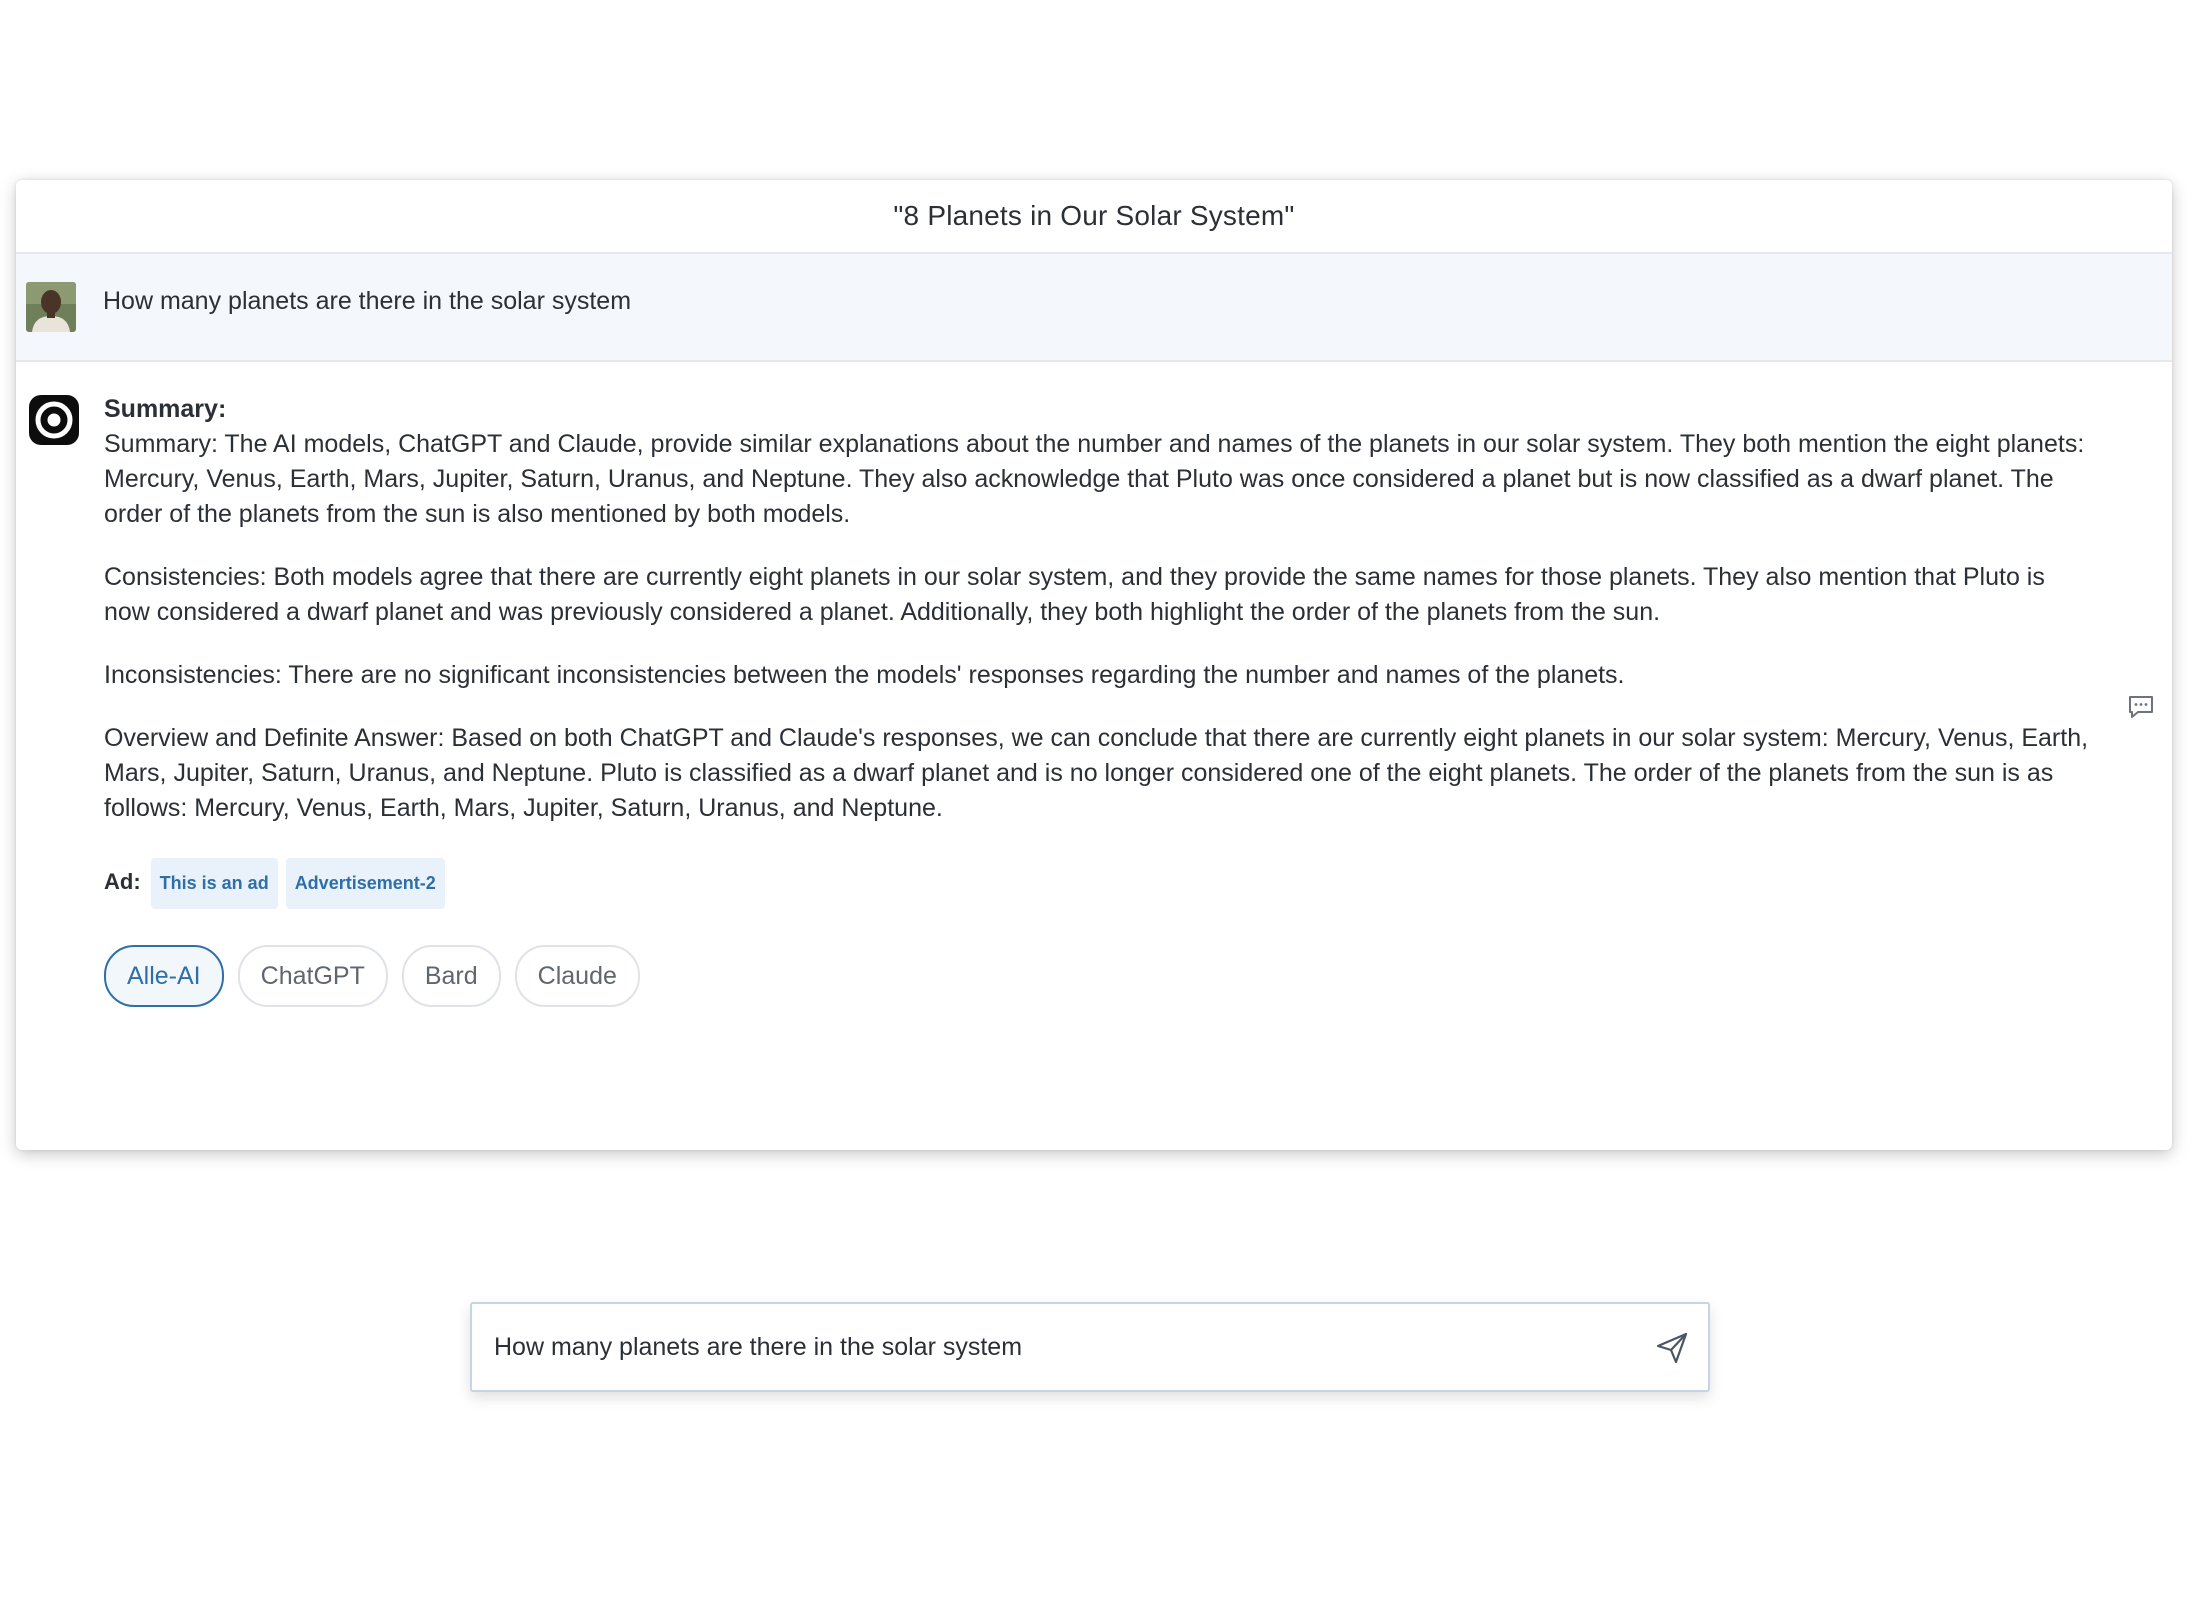 The height and width of the screenshot is (1600, 2200). Describe the element at coordinates (214, 883) in the screenshot. I see `ad-chip: This is an ad` at that location.